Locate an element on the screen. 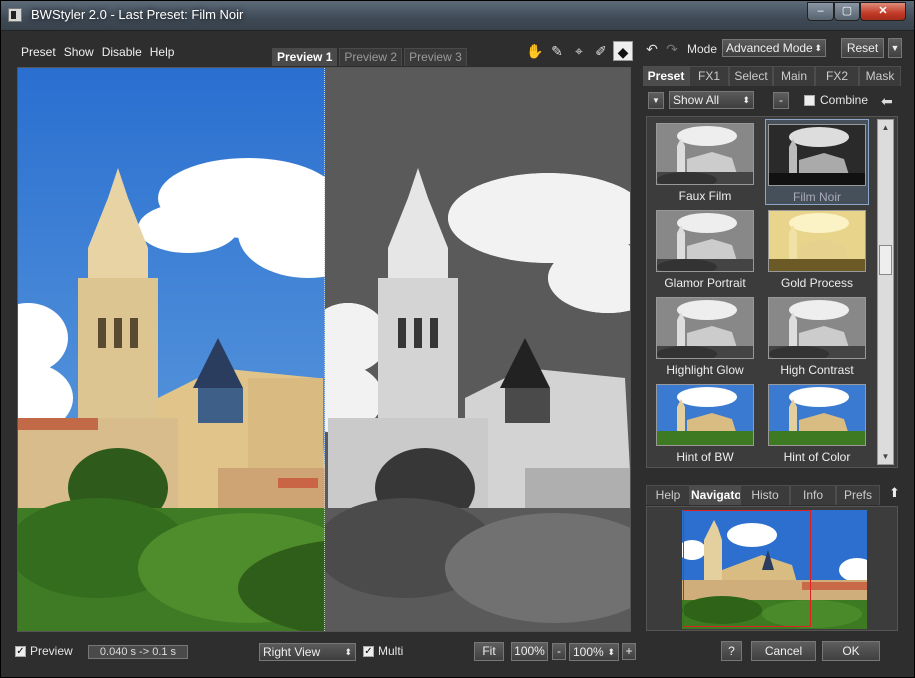 This screenshot has width=915, height=678. menu-help: Help is located at coordinates (162, 52).